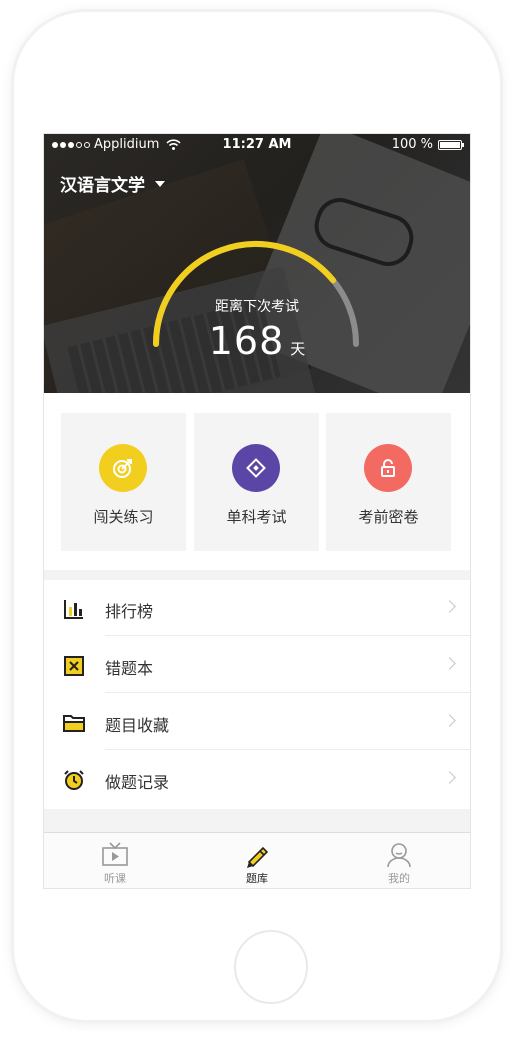  I want to click on menu-label: 题目收藏, so click(137, 725).